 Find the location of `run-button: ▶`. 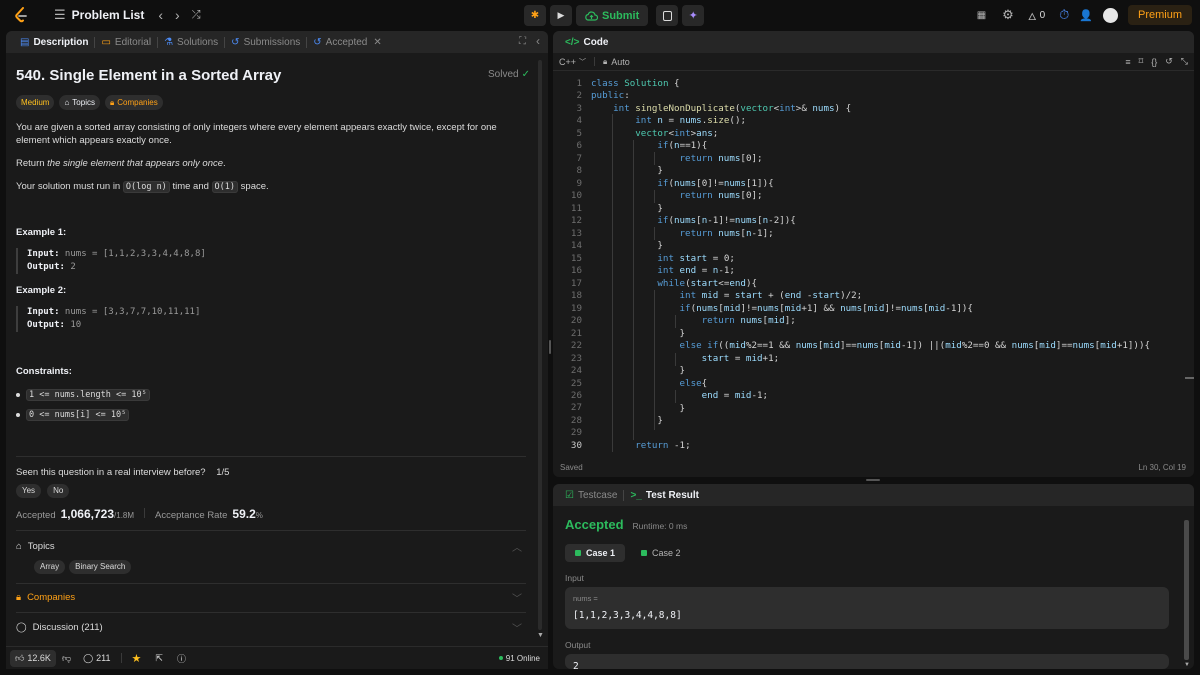

run-button: ▶ is located at coordinates (561, 15).